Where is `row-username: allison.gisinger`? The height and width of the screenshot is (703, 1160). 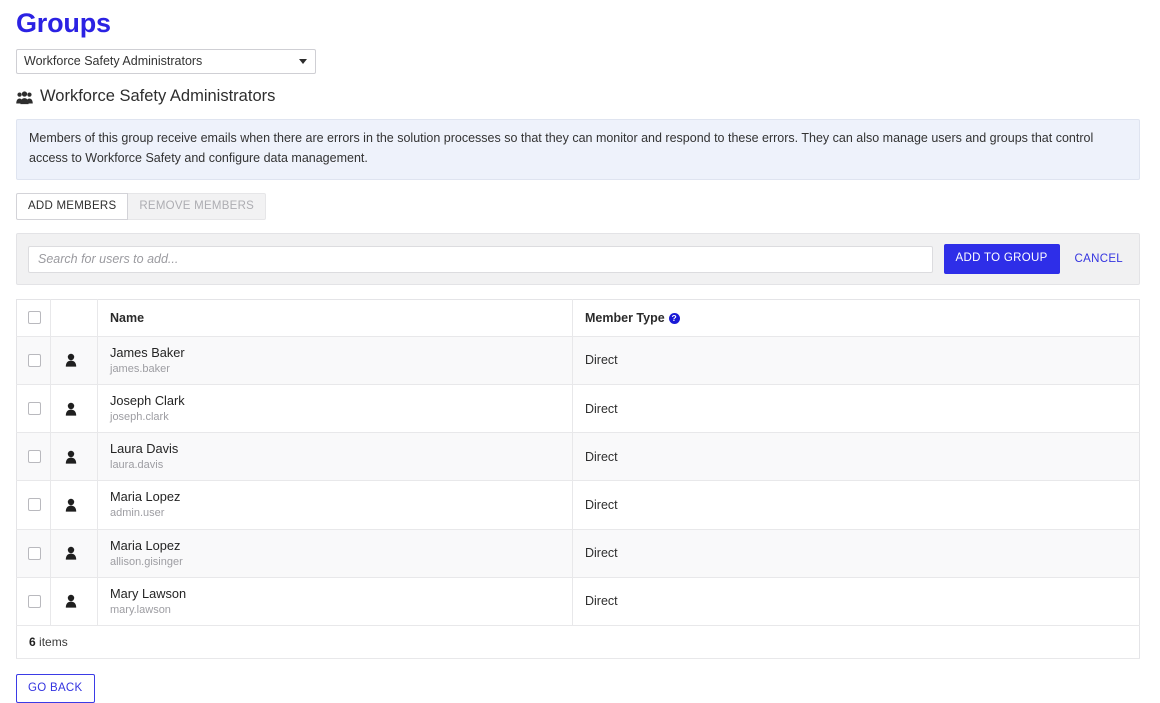 row-username: allison.gisinger is located at coordinates (146, 561).